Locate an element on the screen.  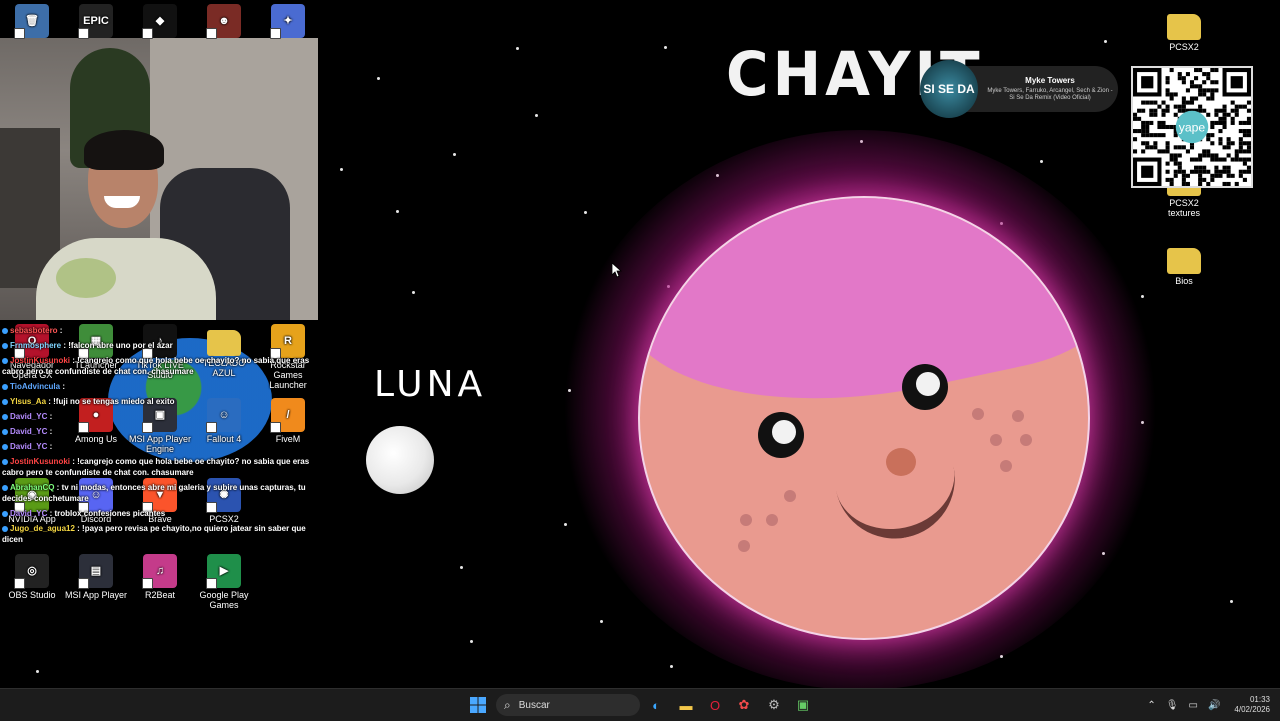
webcam-person-shirt is located at coordinates (126, 279).